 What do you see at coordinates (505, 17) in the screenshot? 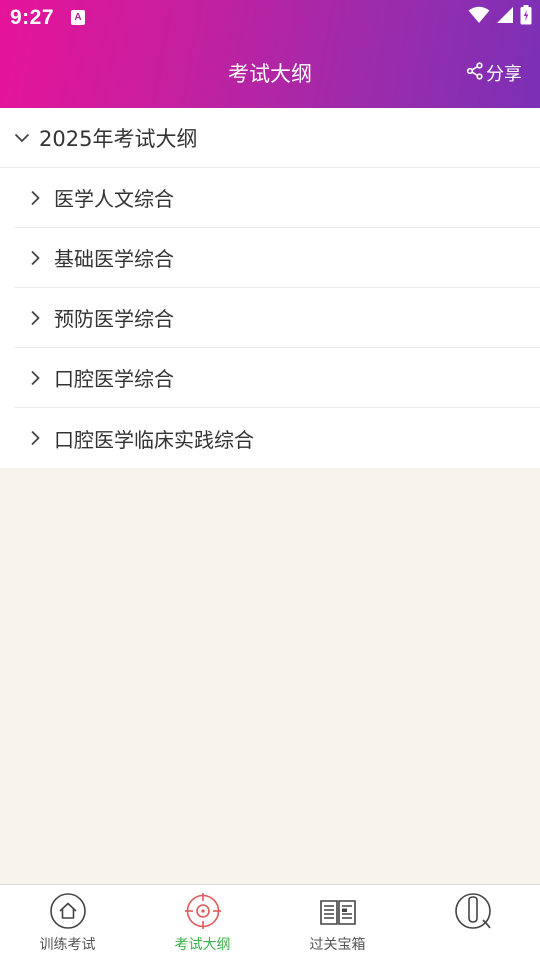
I see `signal-icon` at bounding box center [505, 17].